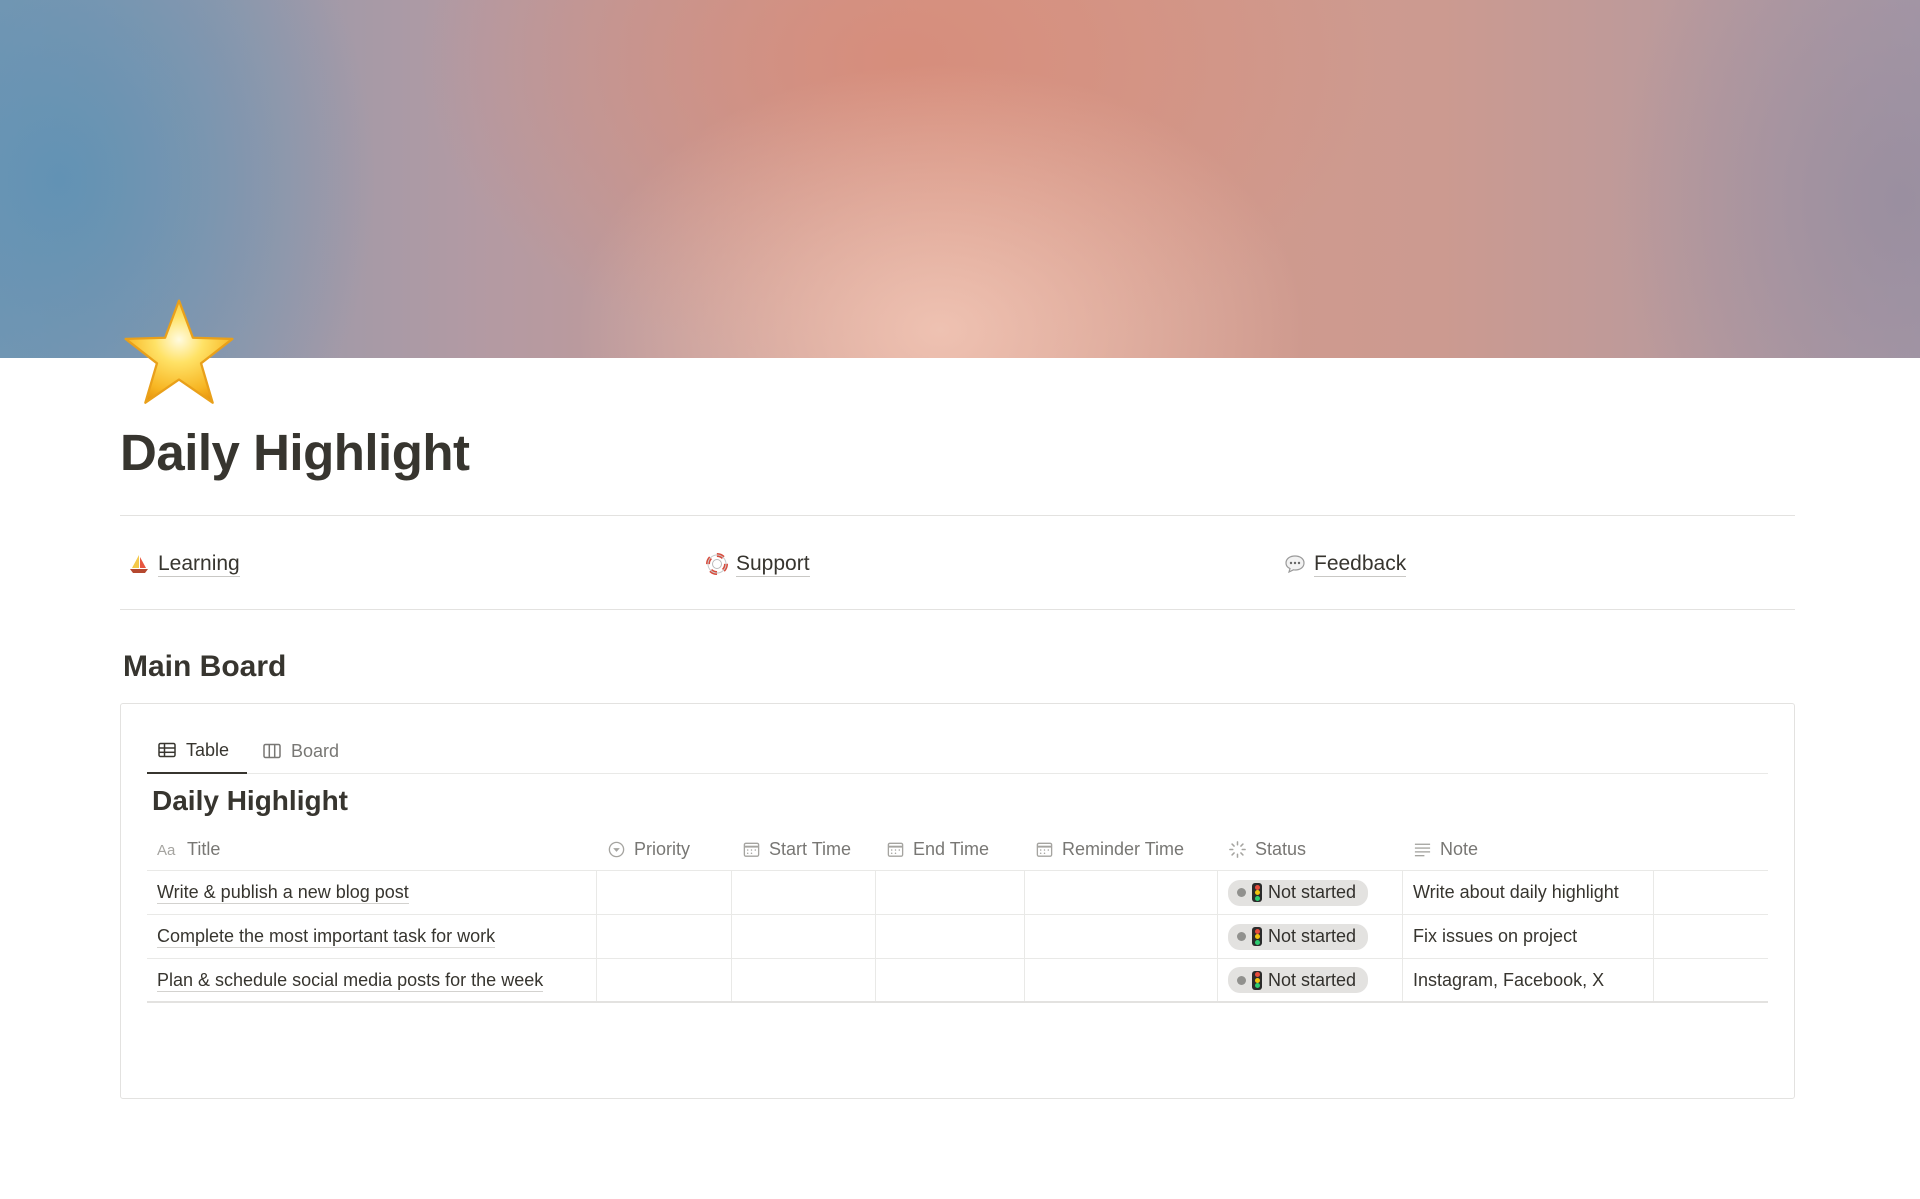  I want to click on text-lines-icon, so click(1422, 849).